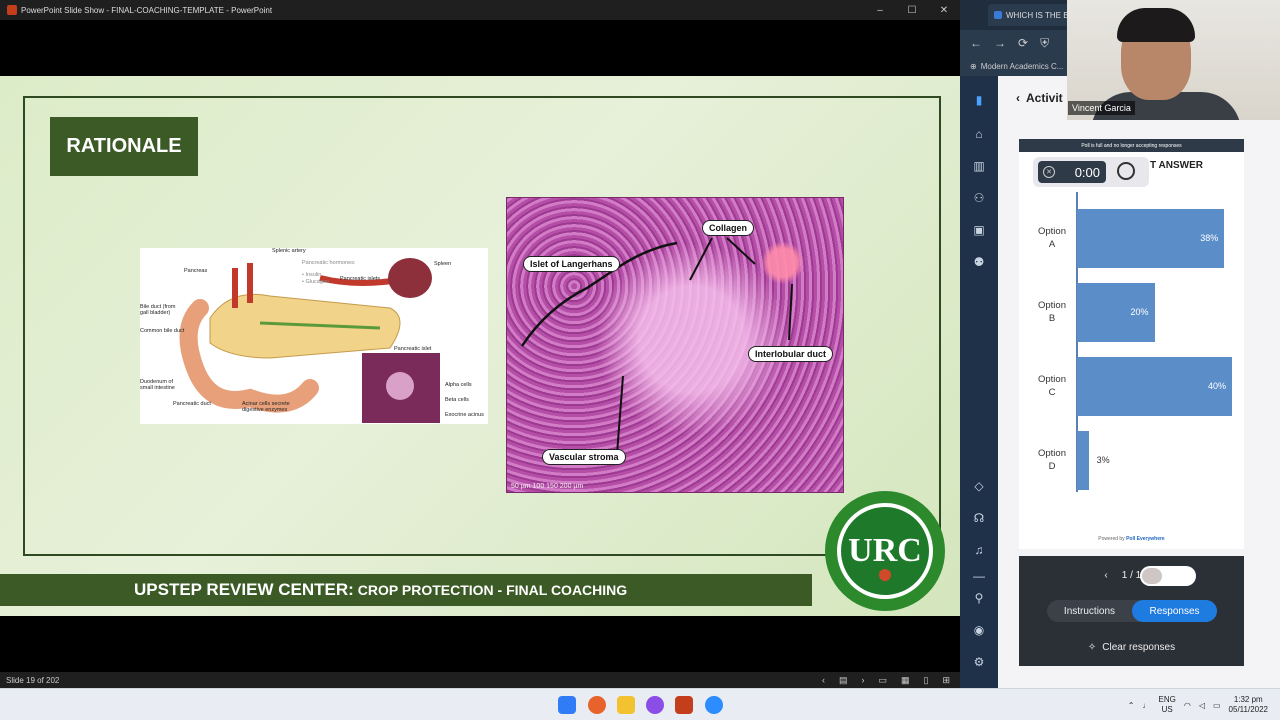 The image size is (1280, 720). Describe the element at coordinates (714, 705) in the screenshot. I see `zoom-icon` at that location.